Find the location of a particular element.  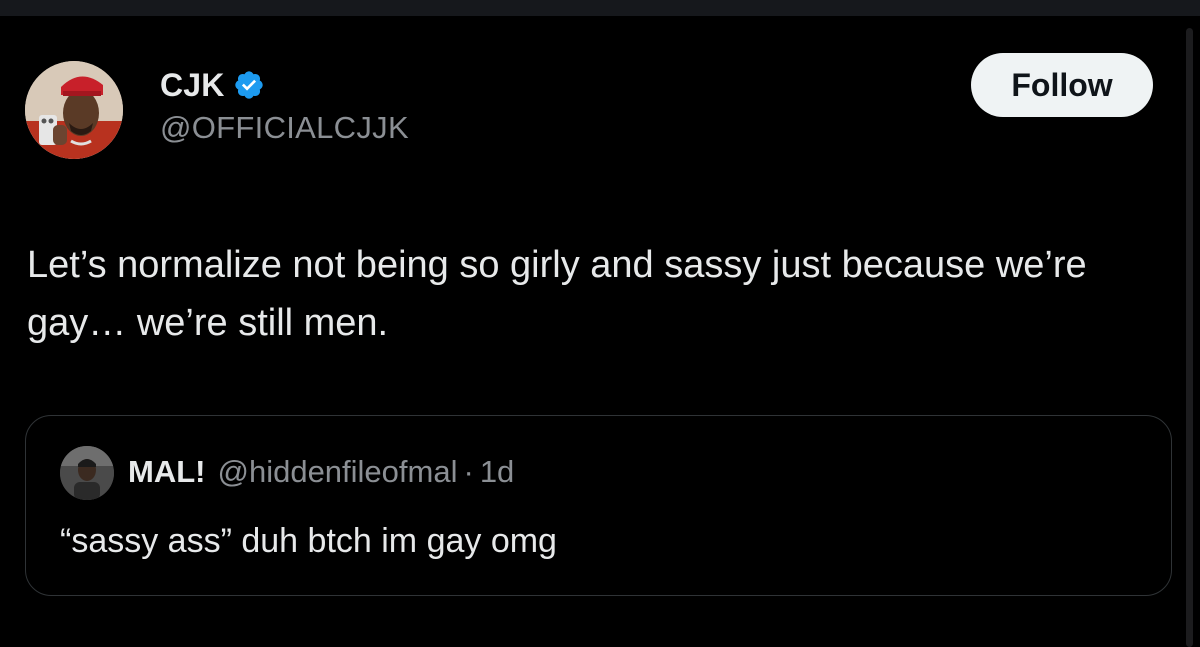

quote-header: MAL! @hiddenfileofmal · 1d is located at coordinates (321, 472).